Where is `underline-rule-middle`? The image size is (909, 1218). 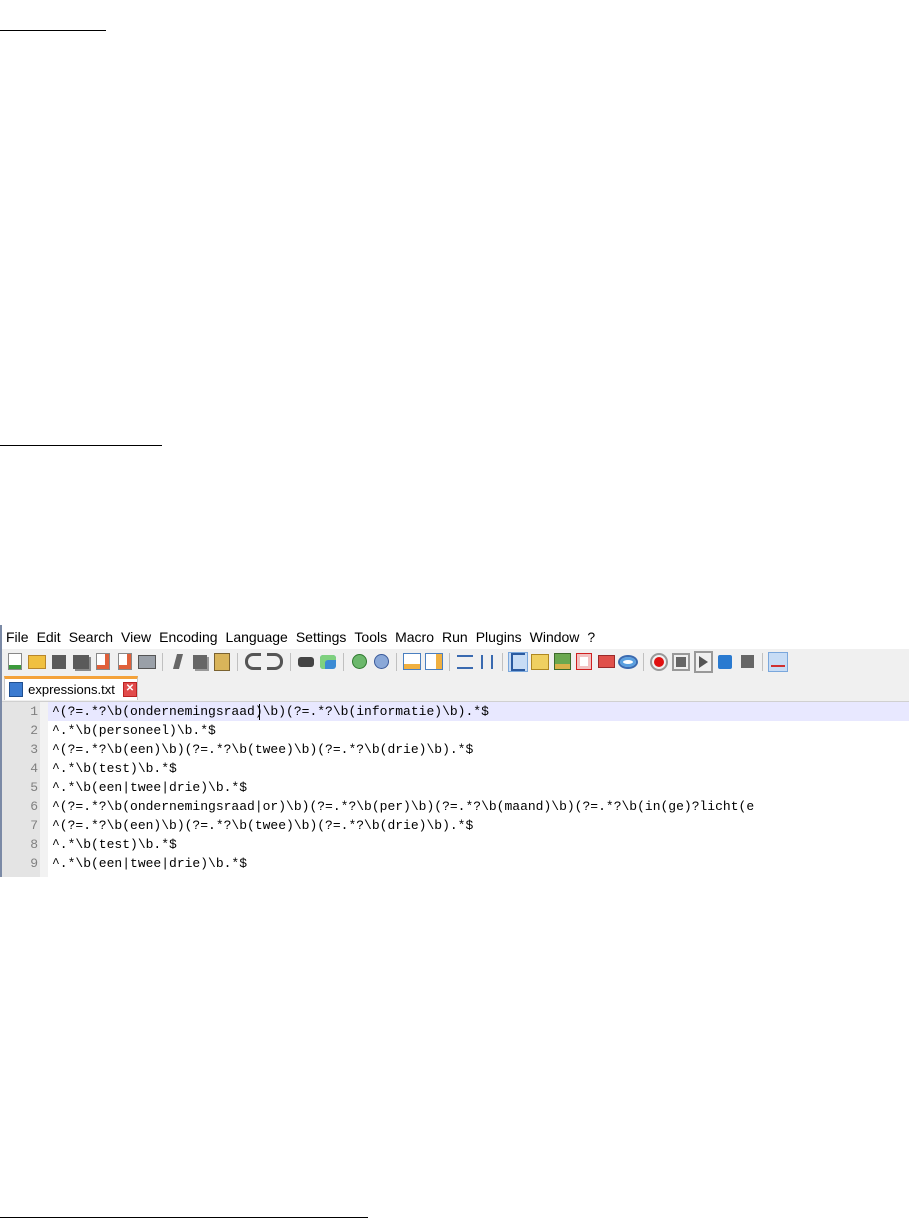
underline-rule-middle is located at coordinates (81, 445).